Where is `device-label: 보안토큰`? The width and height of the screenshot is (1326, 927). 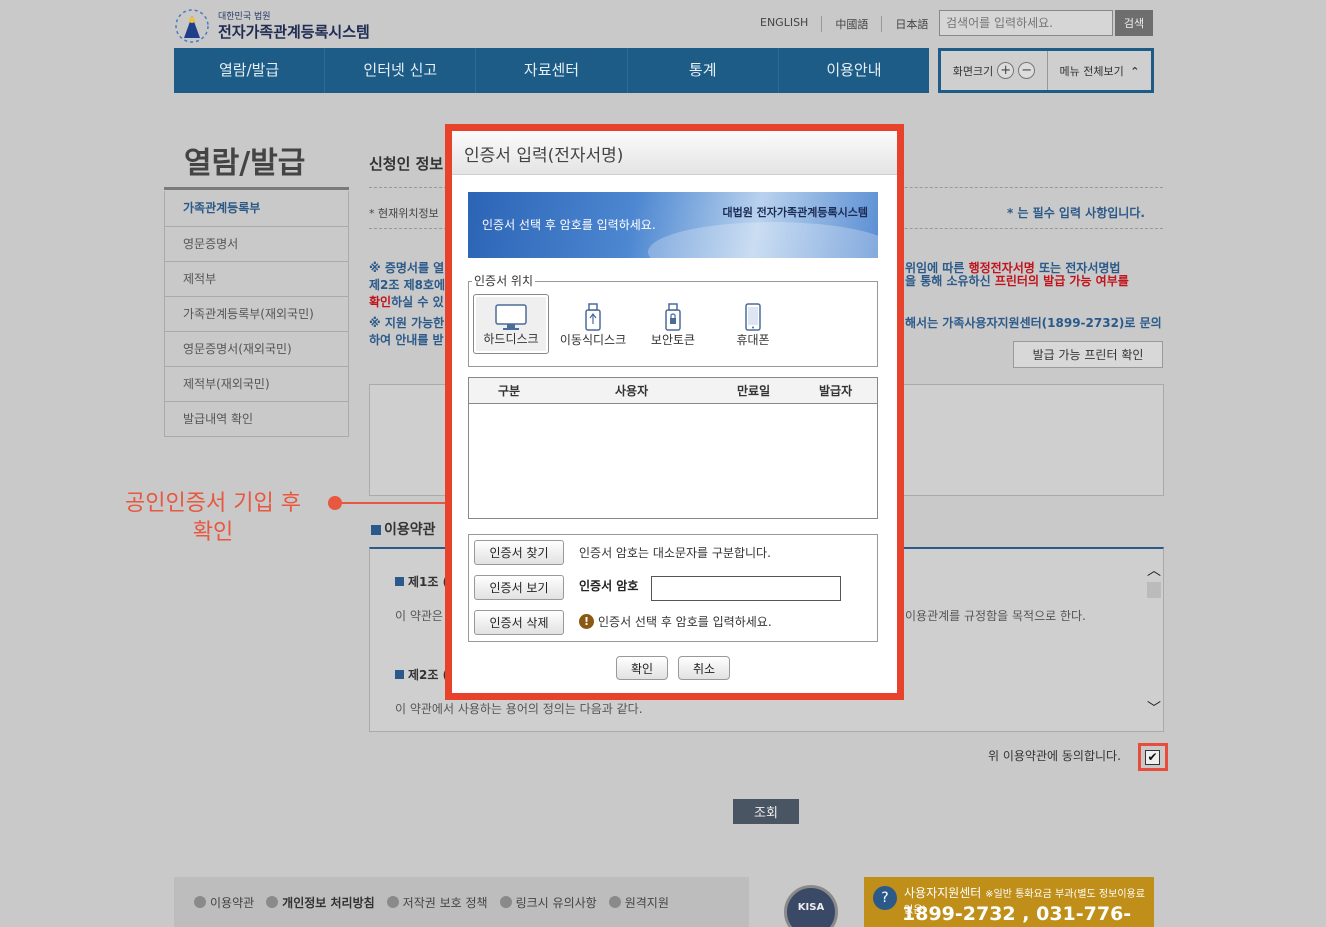 device-label: 보안토큰 is located at coordinates (673, 340).